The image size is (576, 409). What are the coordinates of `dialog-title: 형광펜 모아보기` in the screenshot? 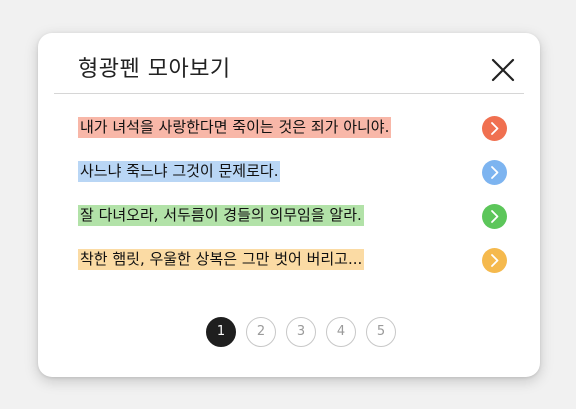 It's located at (154, 69).